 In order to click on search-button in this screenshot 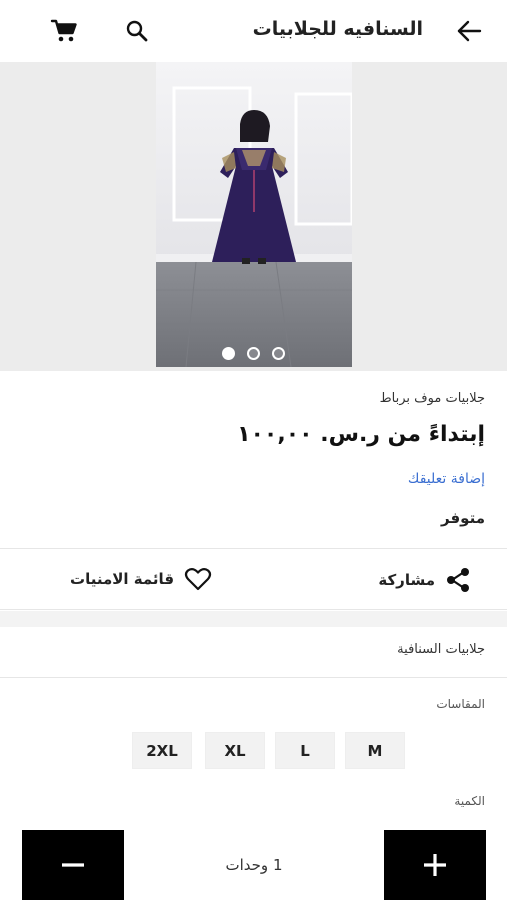, I will do `click(137, 31)`.